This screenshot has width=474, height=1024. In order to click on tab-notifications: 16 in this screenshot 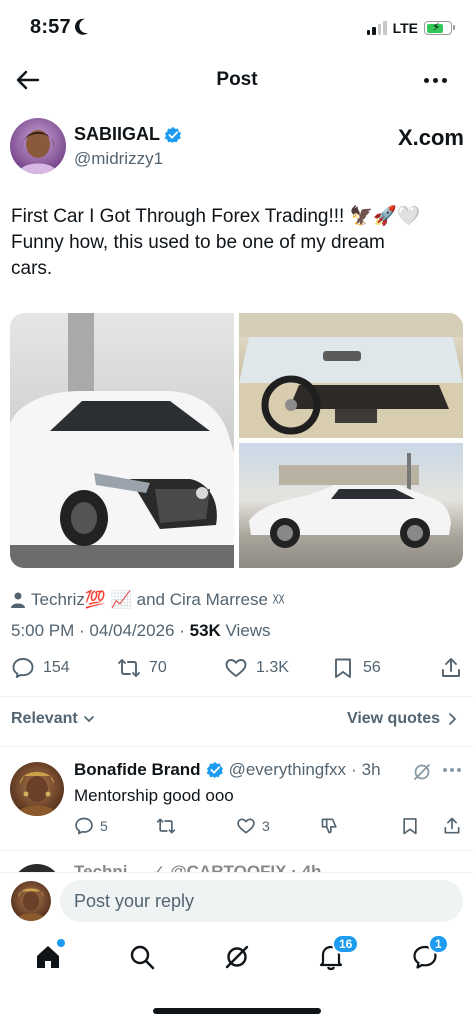, I will do `click(337, 954)`.